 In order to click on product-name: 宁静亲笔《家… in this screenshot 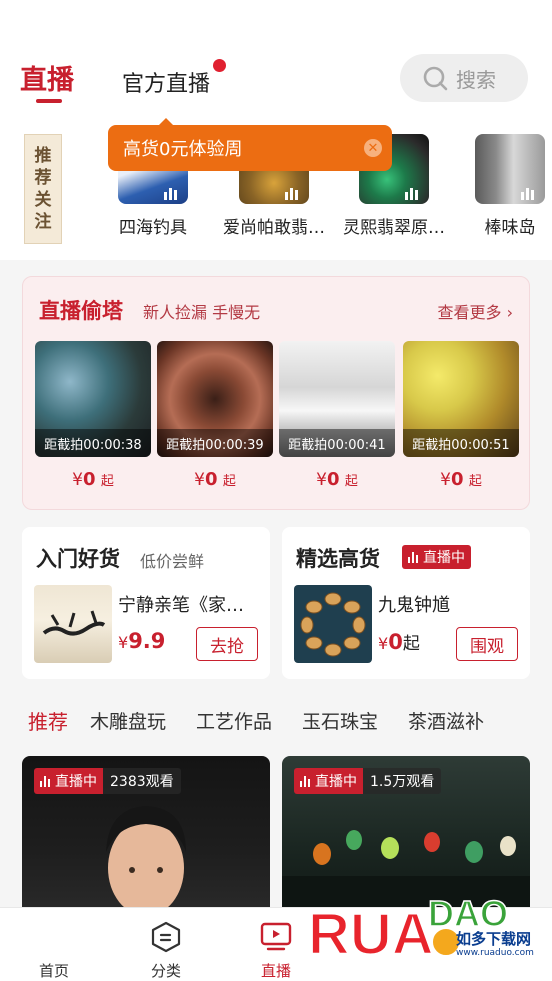, I will do `click(181, 605)`.